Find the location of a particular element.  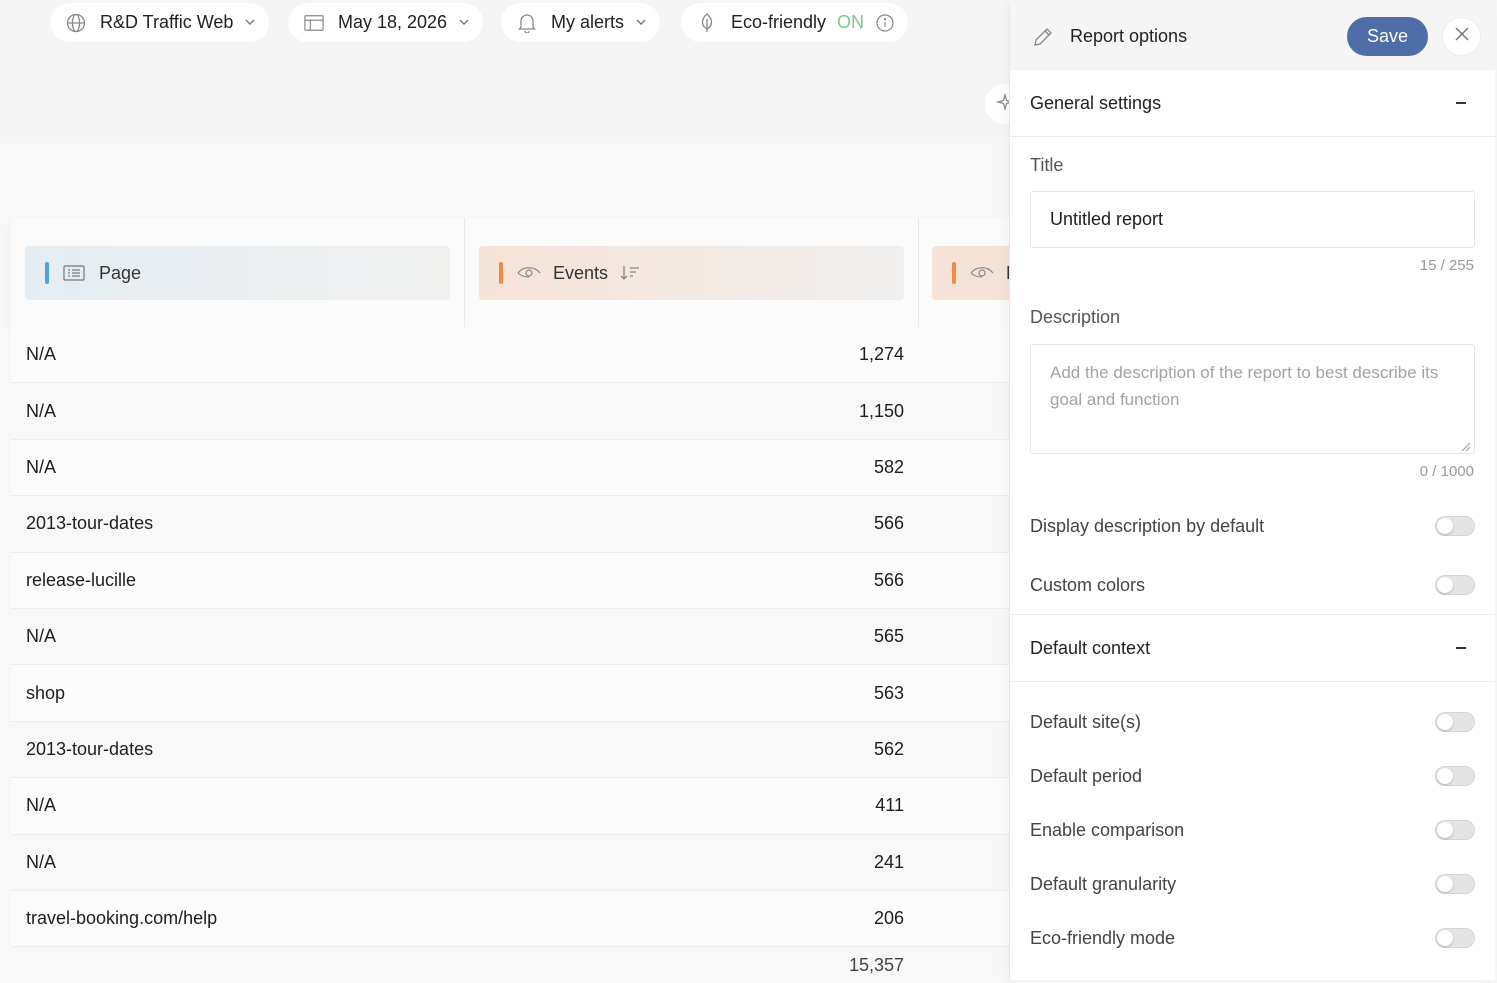

cell-events: 241 is located at coordinates (888, 861).